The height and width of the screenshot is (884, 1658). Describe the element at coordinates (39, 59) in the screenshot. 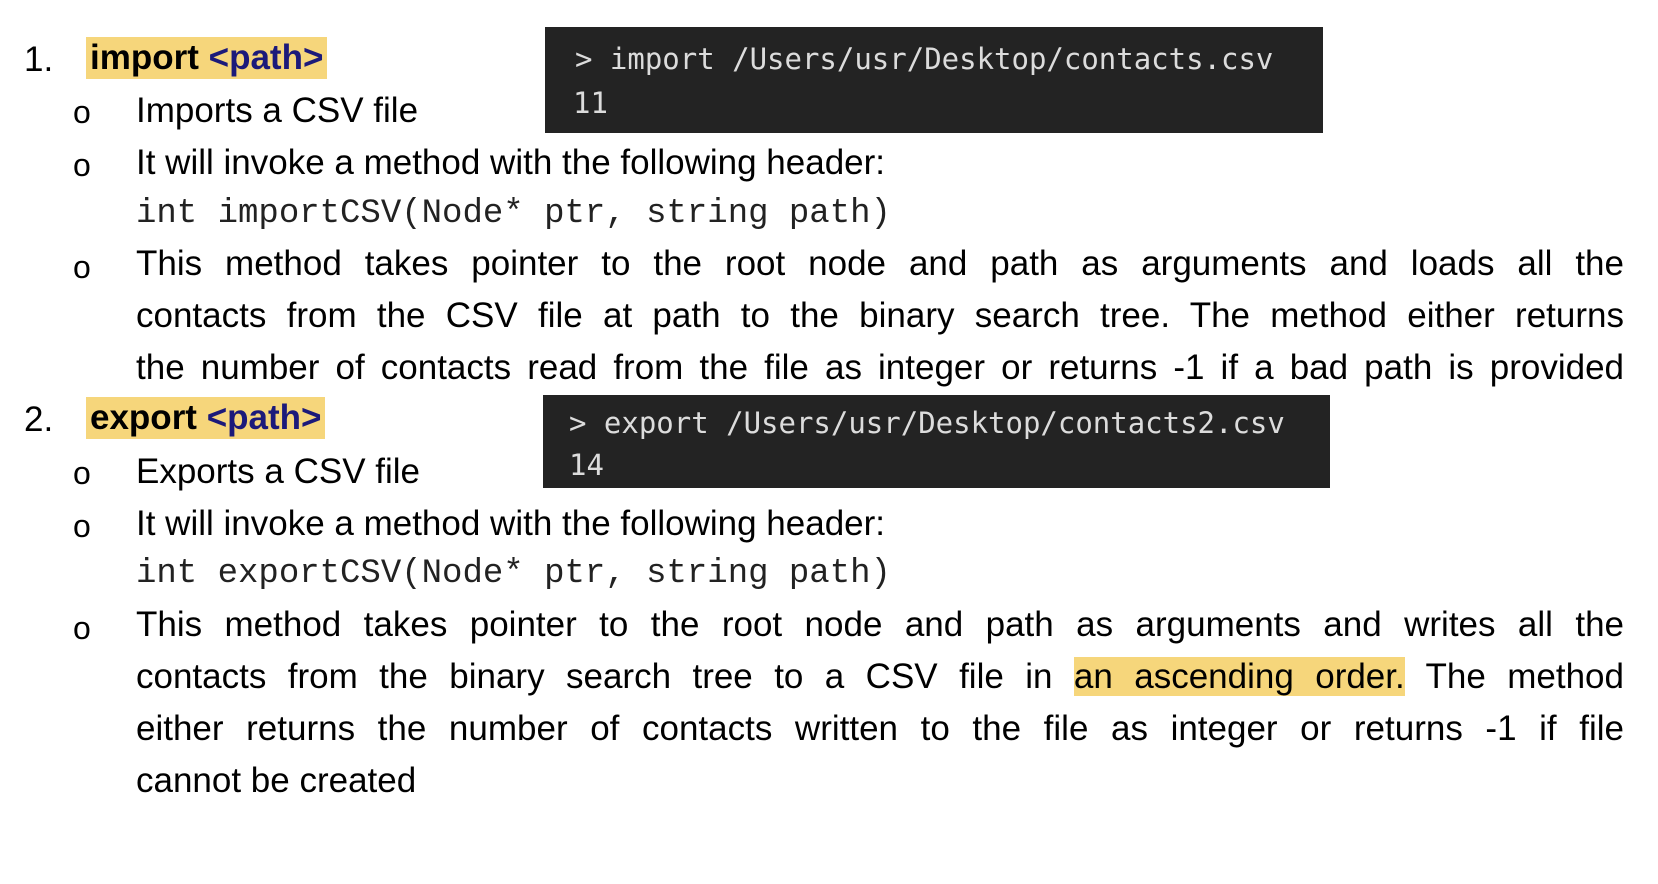

I see `item-1-number: 1.` at that location.